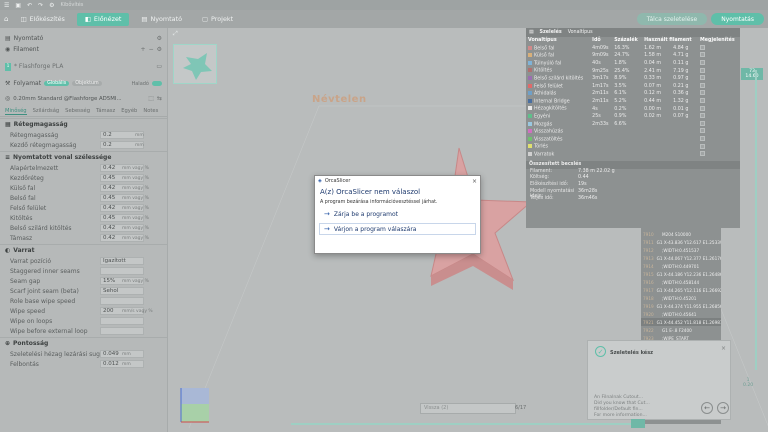 This screenshot has height=432, width=768. What do you see at coordinates (707, 408) in the screenshot?
I see `prev-move-button: ←` at bounding box center [707, 408].